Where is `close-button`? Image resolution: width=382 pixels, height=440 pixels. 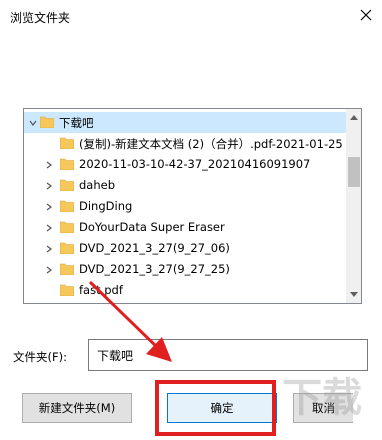
close-button is located at coordinates (366, 15).